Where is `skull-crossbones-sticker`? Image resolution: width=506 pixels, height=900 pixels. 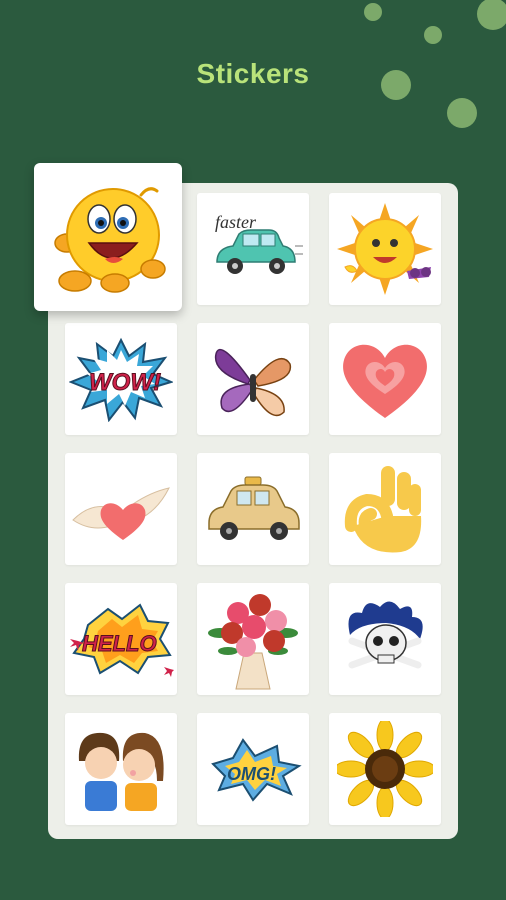
skull-crossbones-sticker is located at coordinates (385, 635).